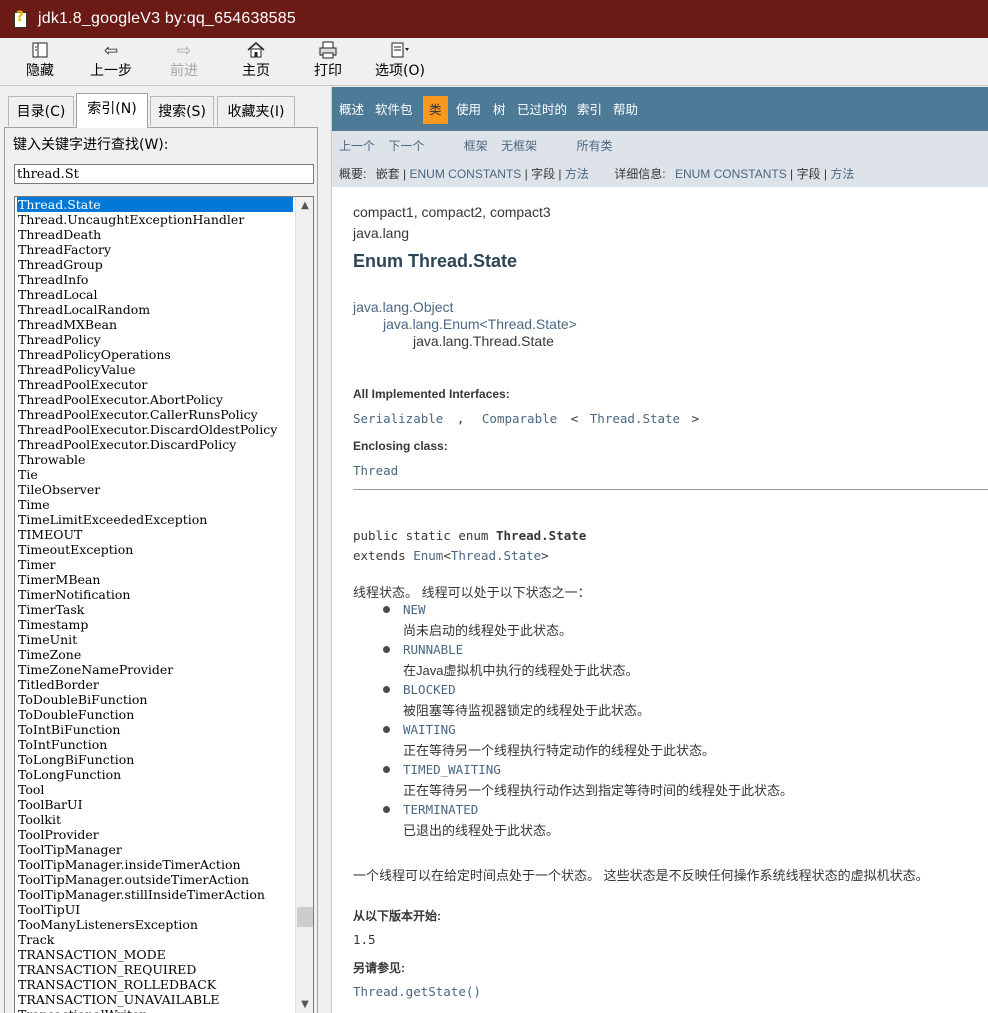  What do you see at coordinates (155, 249) in the screenshot?
I see `index-list-item: ThreadFactory` at bounding box center [155, 249].